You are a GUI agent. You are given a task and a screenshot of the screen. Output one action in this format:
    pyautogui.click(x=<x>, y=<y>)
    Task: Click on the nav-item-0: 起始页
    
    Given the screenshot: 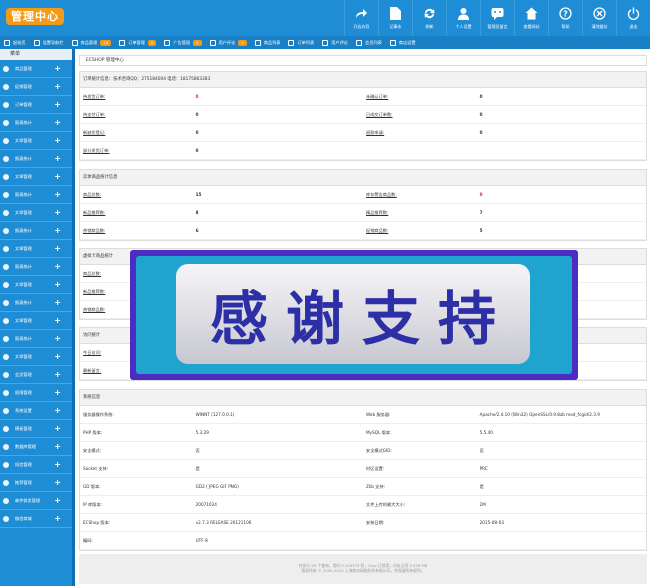 What is the action you would take?
    pyautogui.click(x=15, y=42)
    